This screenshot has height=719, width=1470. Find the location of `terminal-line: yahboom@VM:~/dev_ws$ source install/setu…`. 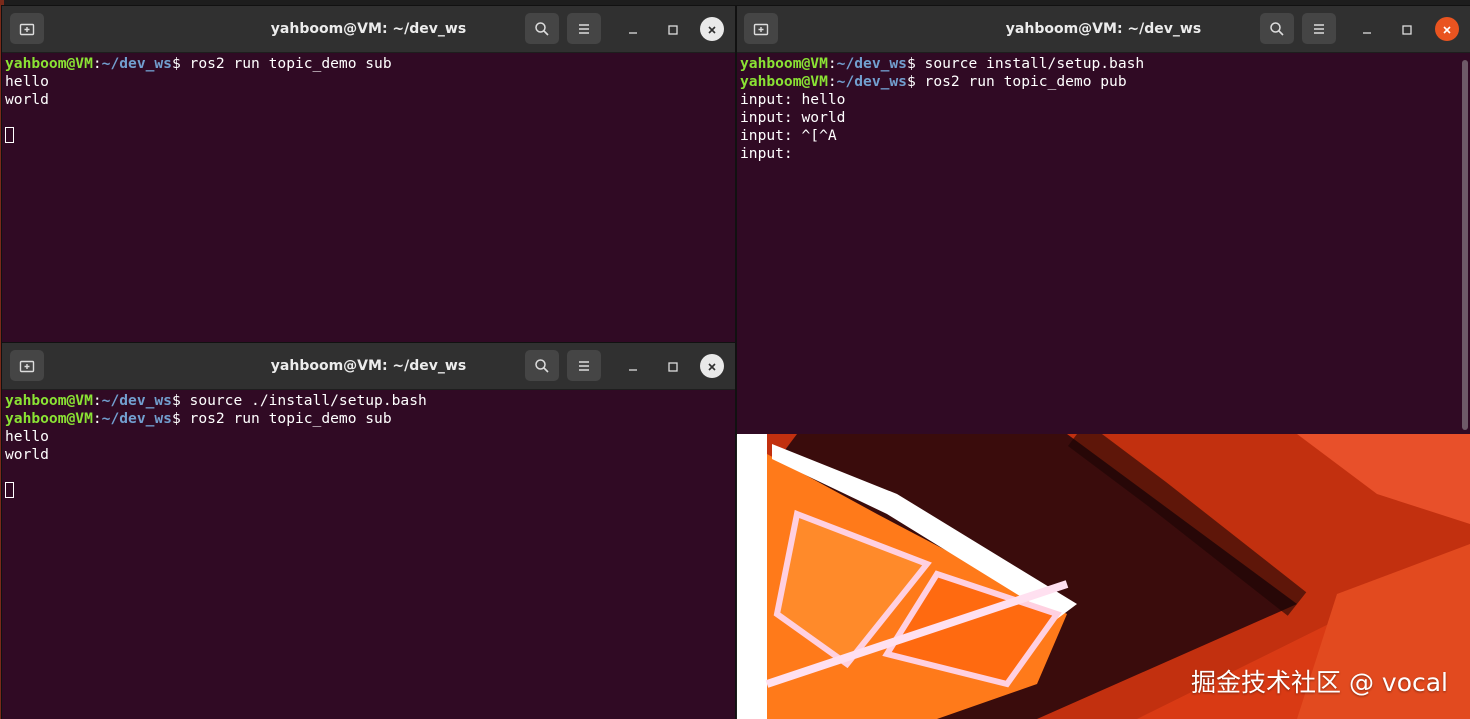

terminal-line: yahboom@VM:~/dev_ws$ source install/setu… is located at coordinates (1105, 64).